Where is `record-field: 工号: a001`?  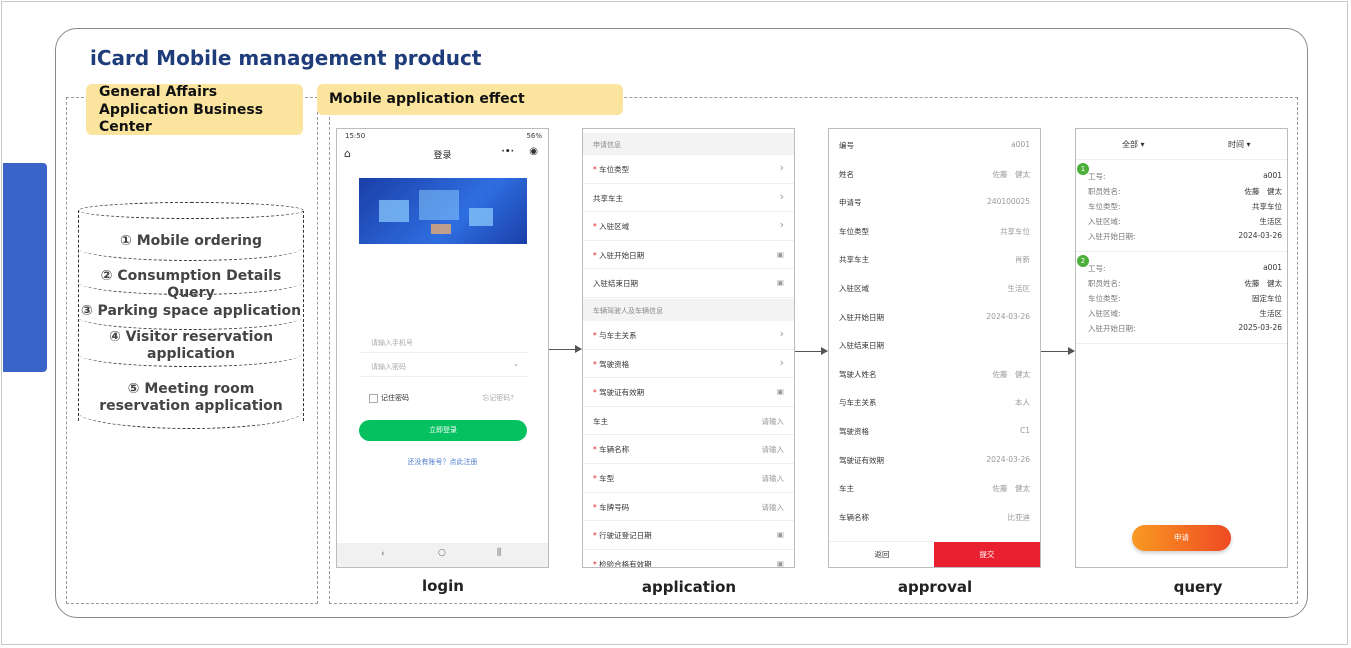
record-field: 工号: a001 is located at coordinates (1185, 268).